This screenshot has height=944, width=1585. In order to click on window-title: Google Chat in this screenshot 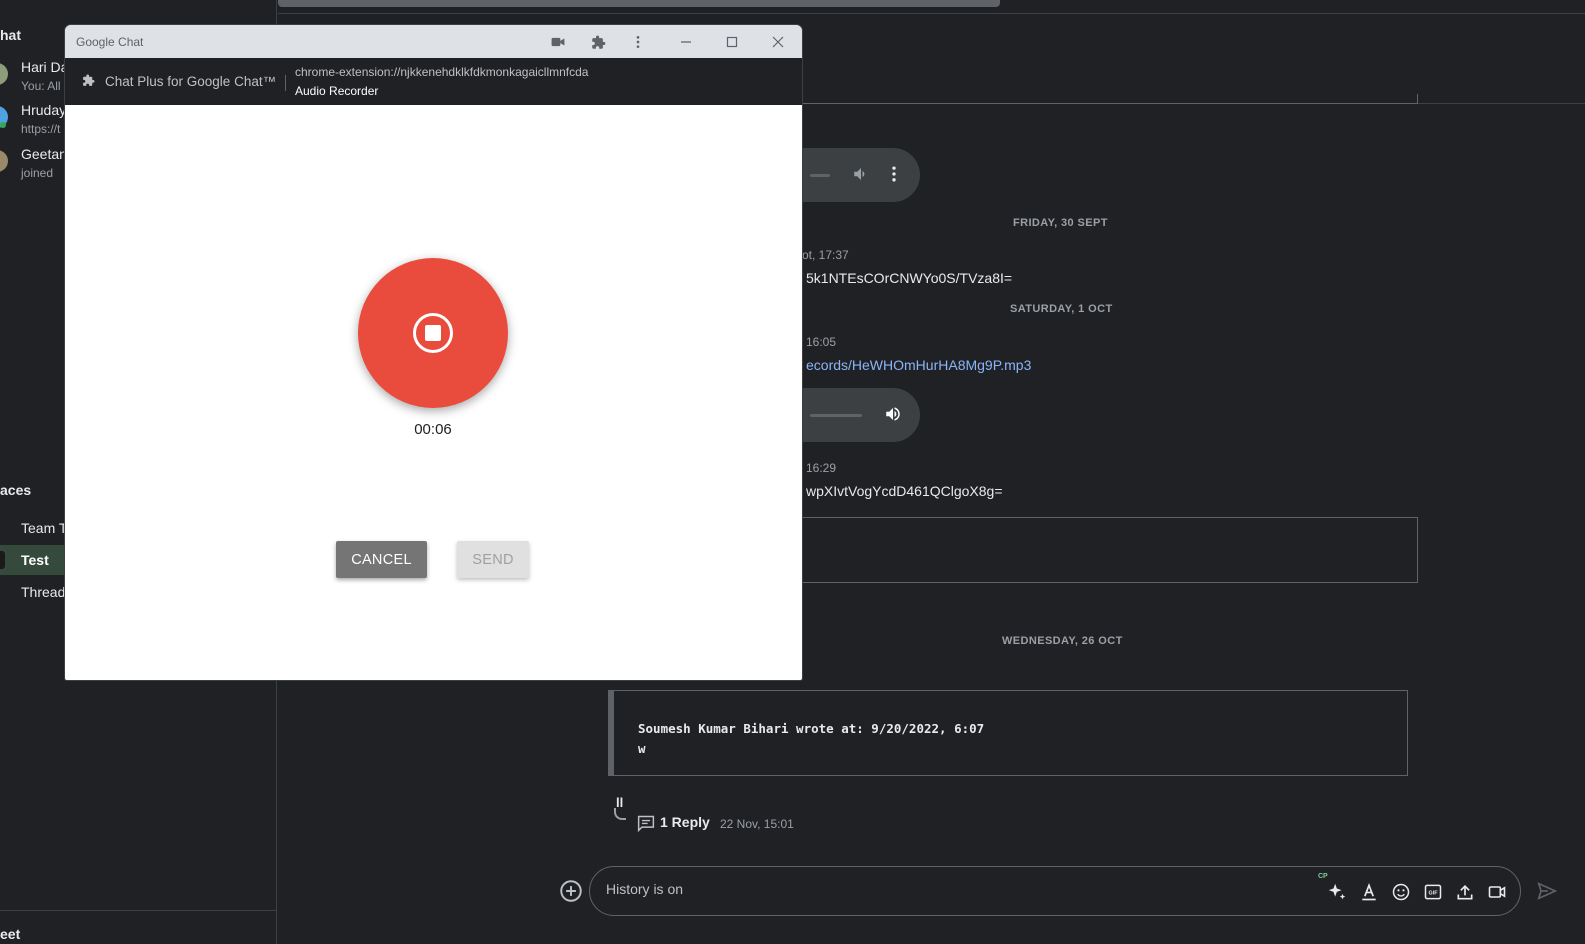, I will do `click(110, 42)`.